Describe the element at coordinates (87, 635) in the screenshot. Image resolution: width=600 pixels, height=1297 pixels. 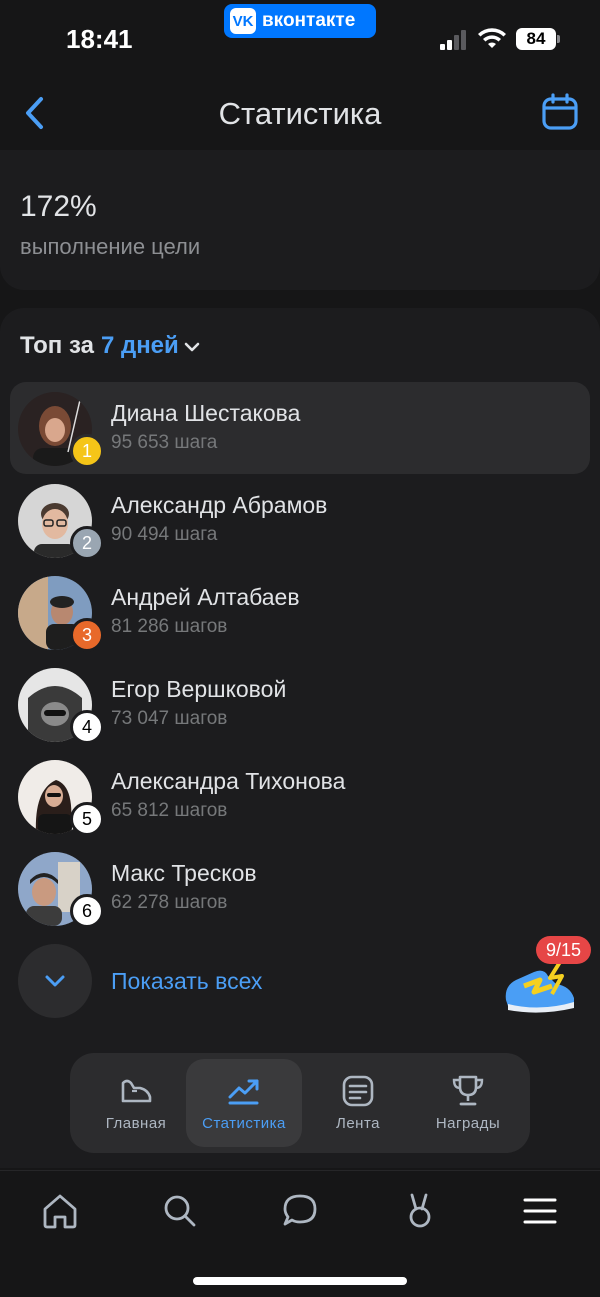
I see `rank-badge: 3` at that location.